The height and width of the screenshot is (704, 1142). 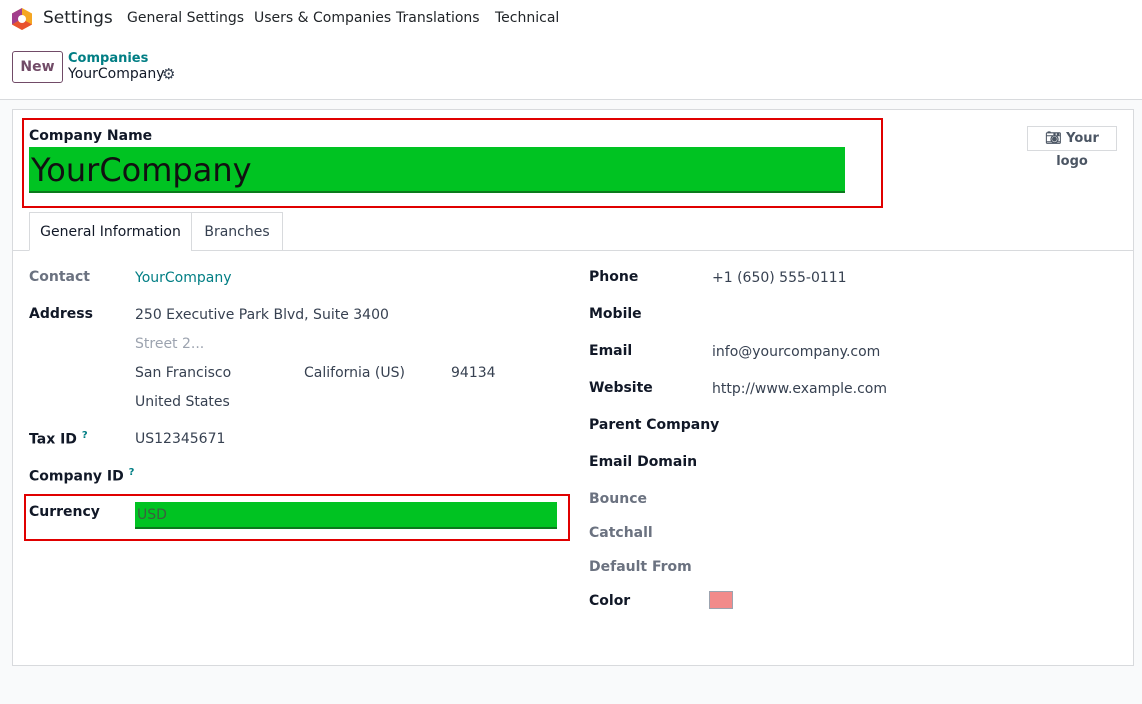 I want to click on street-field: 250 Executive Park Blvd, Suite 3400, so click(x=262, y=315).